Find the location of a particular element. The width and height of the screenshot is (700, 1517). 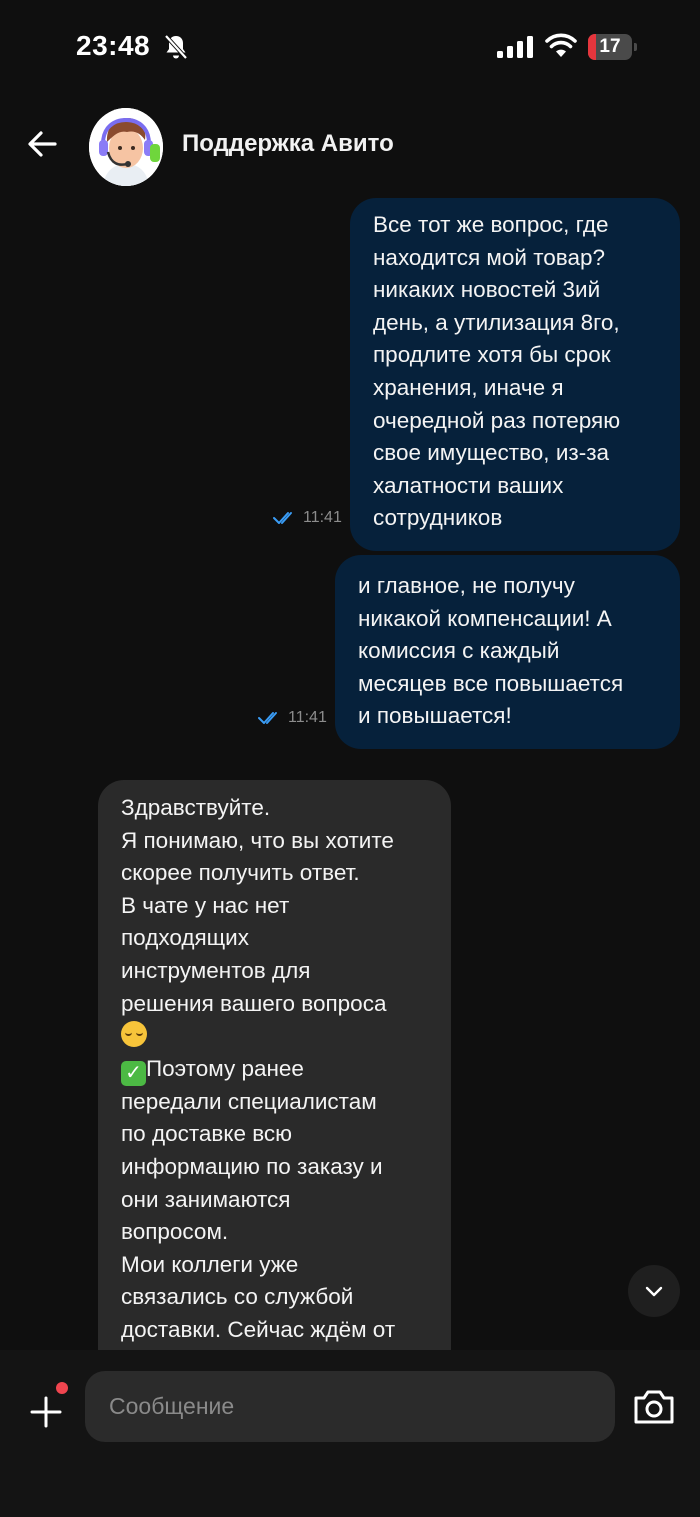

support-agent-icon is located at coordinates (126, 147).